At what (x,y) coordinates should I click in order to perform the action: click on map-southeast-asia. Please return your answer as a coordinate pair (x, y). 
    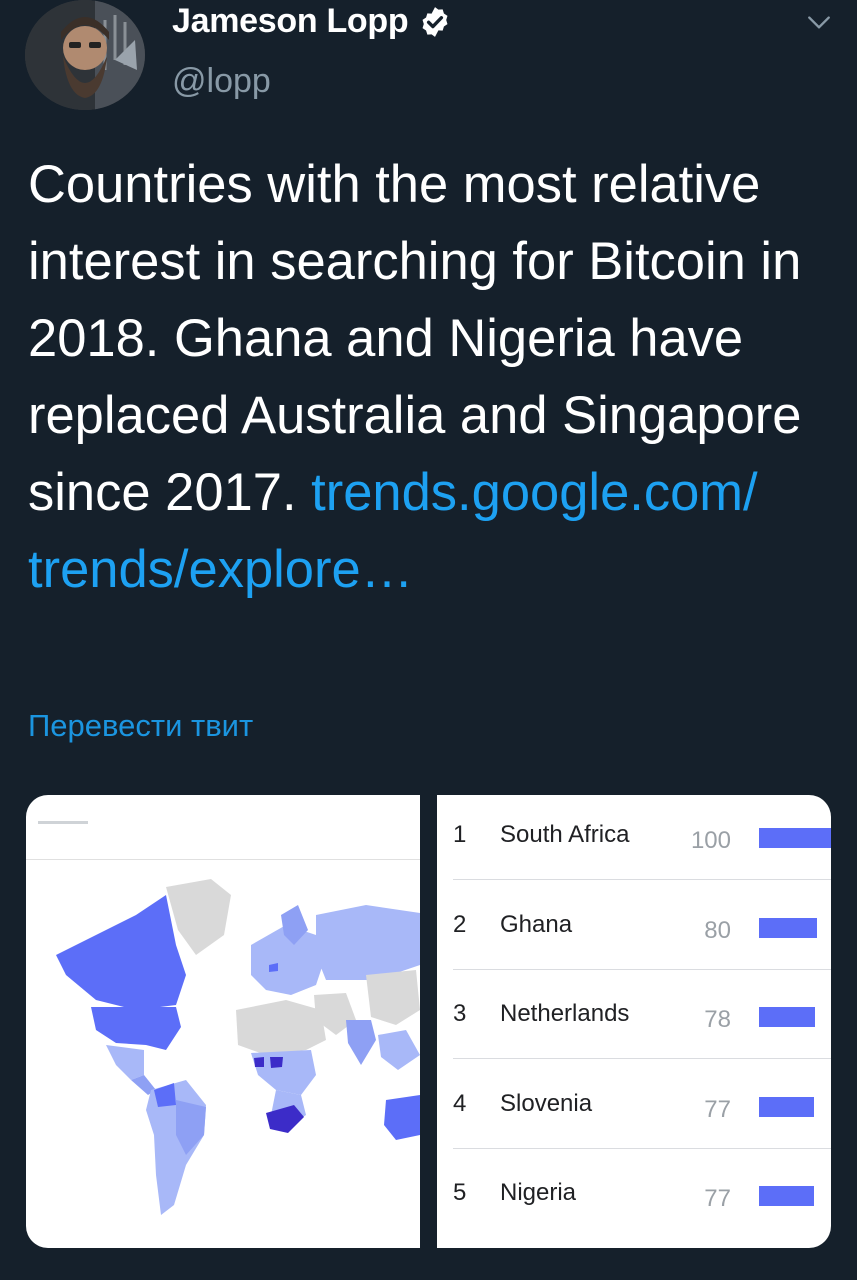
    Looking at the image, I should click on (399, 1050).